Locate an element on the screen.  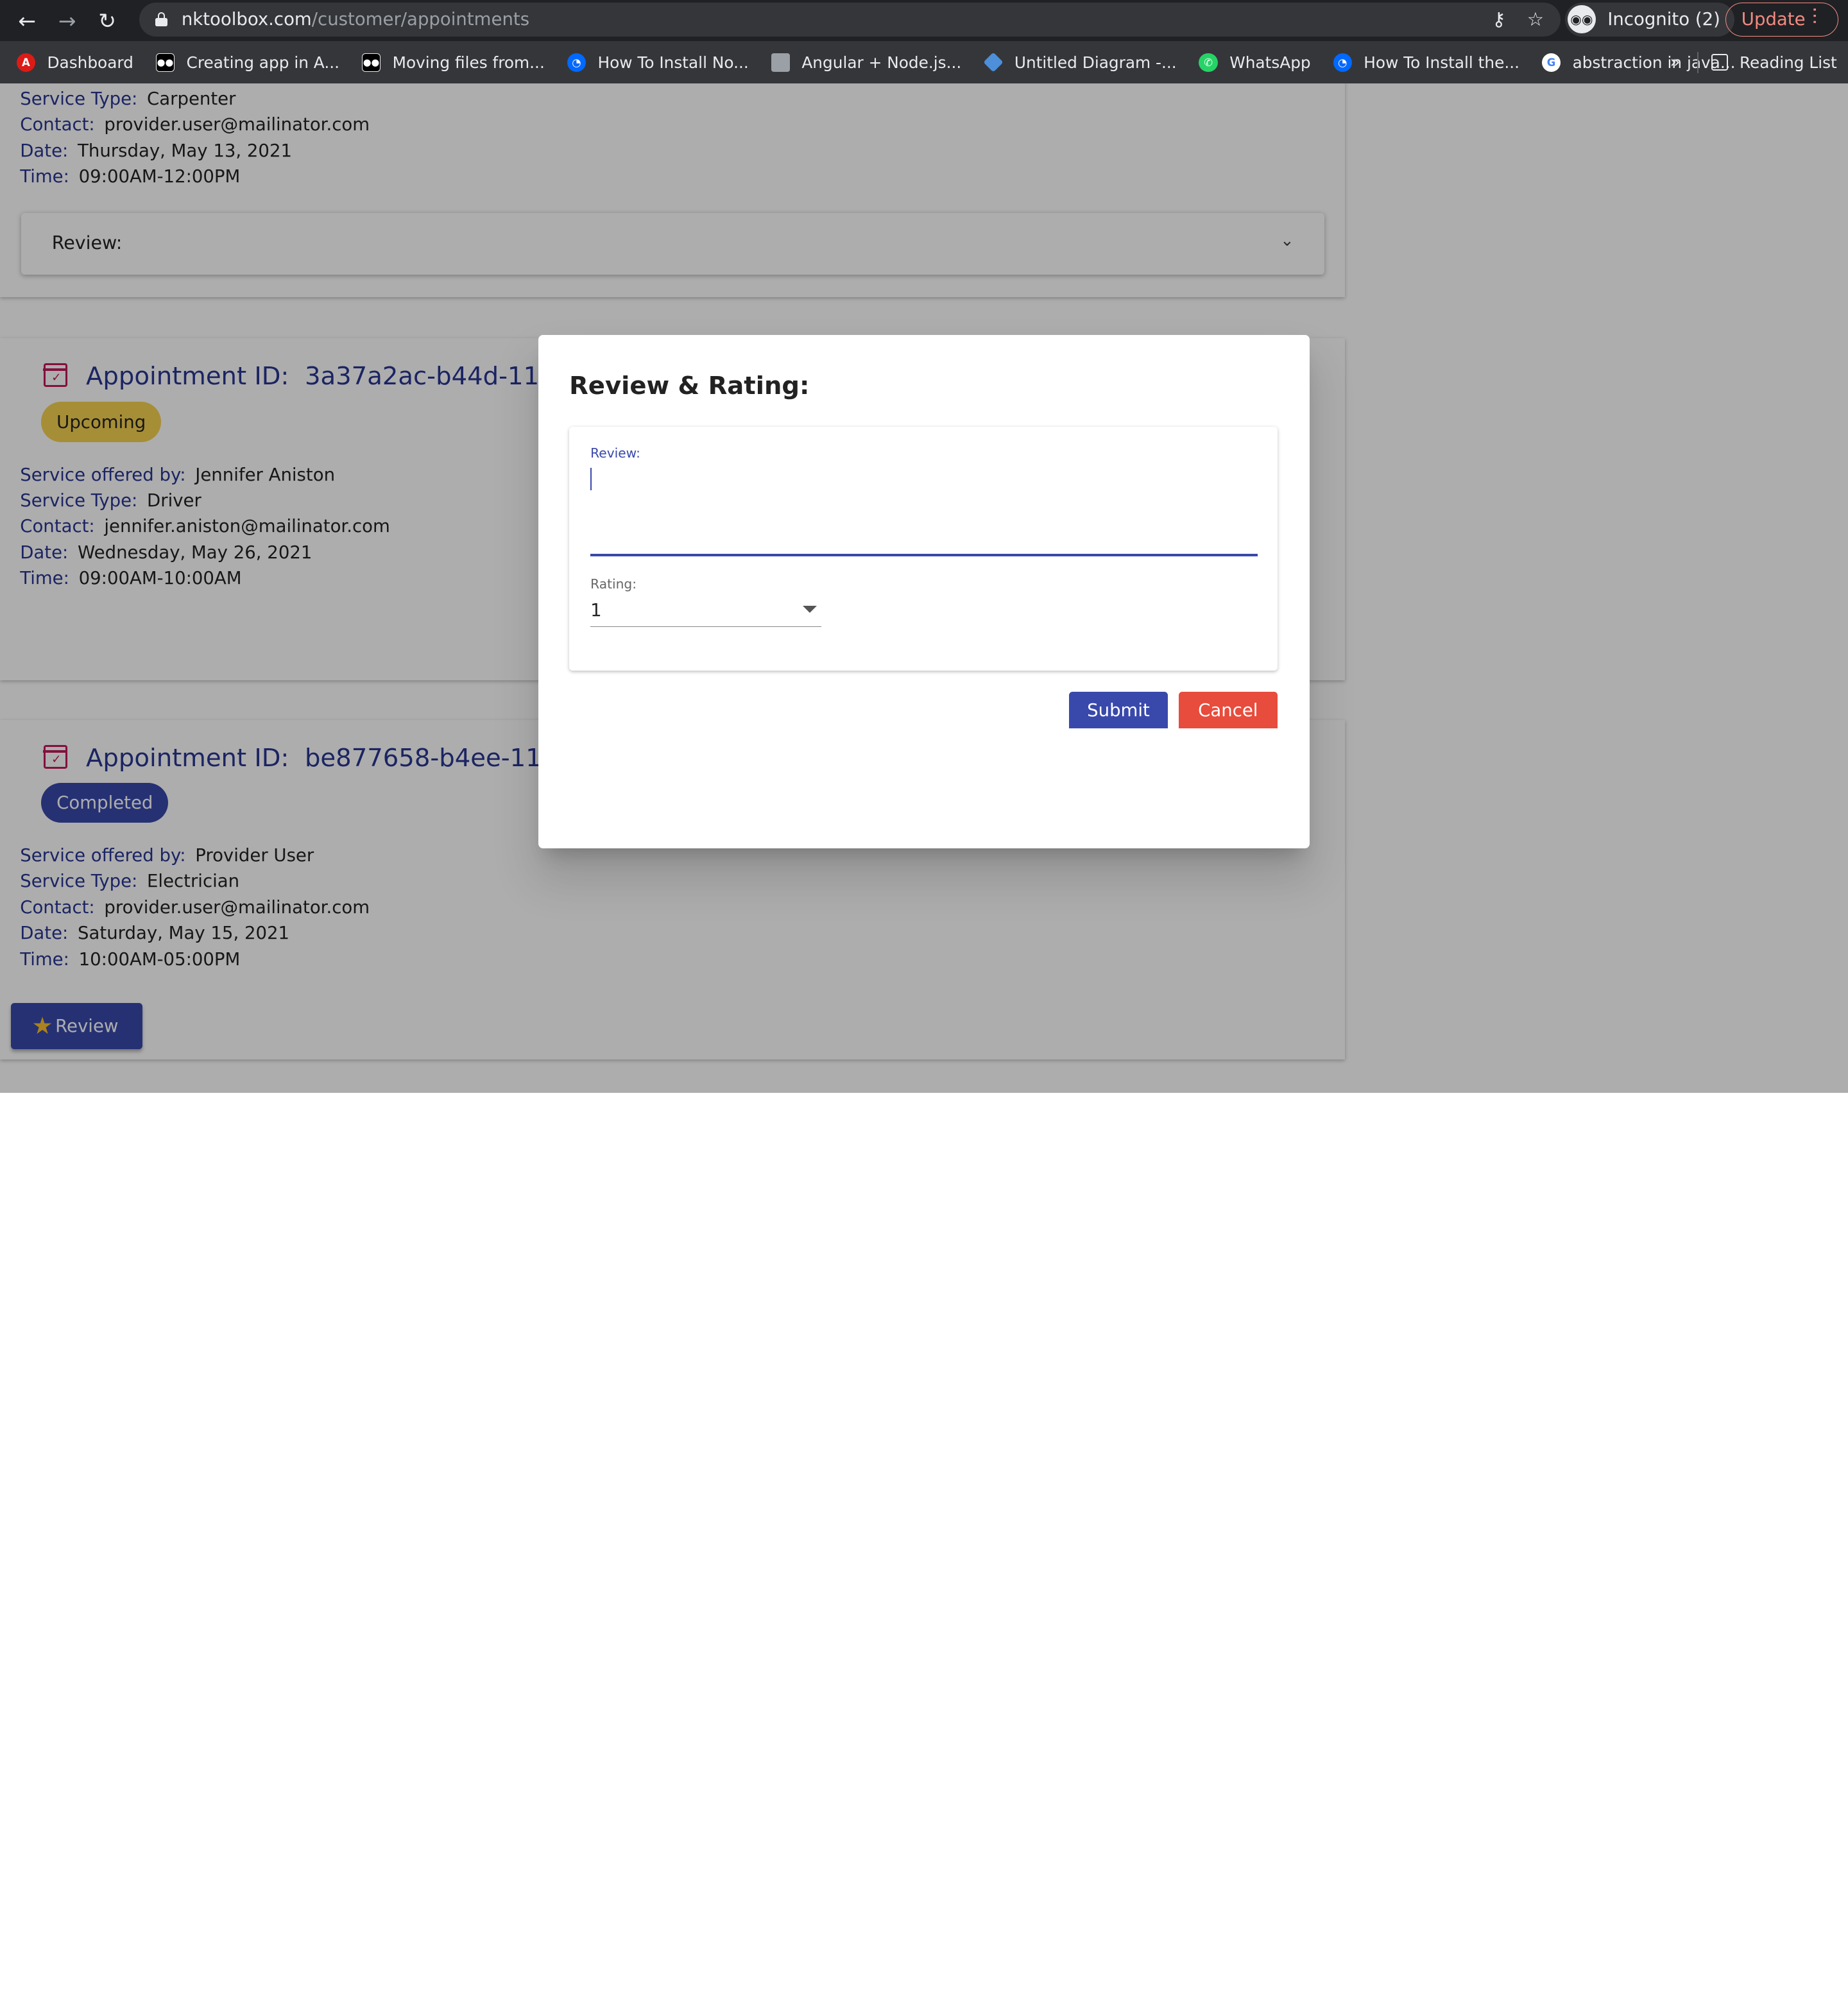
incognito-label: Incognito (2) is located at coordinates (1664, 19).